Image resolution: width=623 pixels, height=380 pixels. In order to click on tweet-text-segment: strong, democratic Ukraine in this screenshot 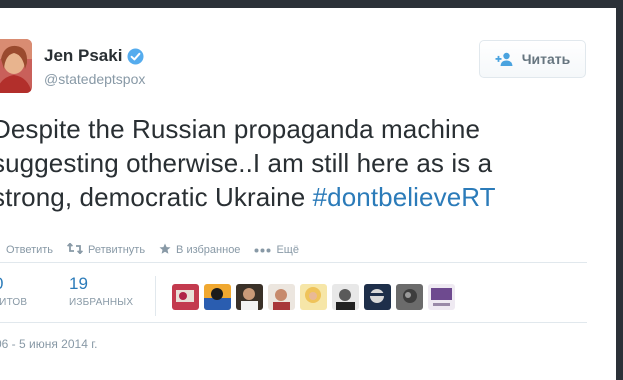, I will do `click(156, 197)`.